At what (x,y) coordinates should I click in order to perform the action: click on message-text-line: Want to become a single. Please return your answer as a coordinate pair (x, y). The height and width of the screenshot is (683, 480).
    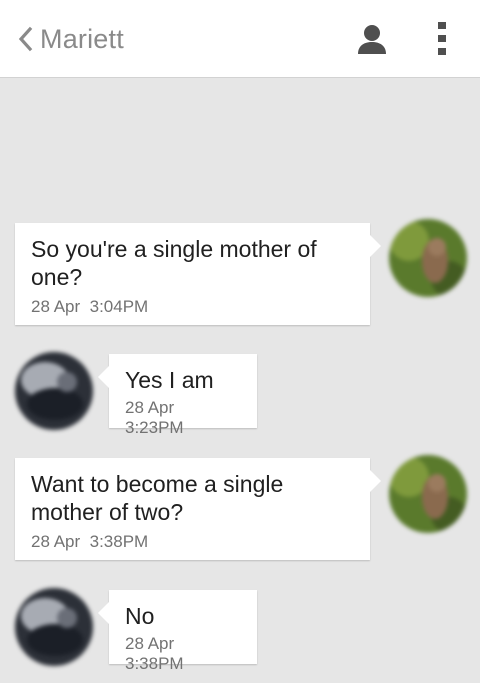
    Looking at the image, I should click on (157, 484).